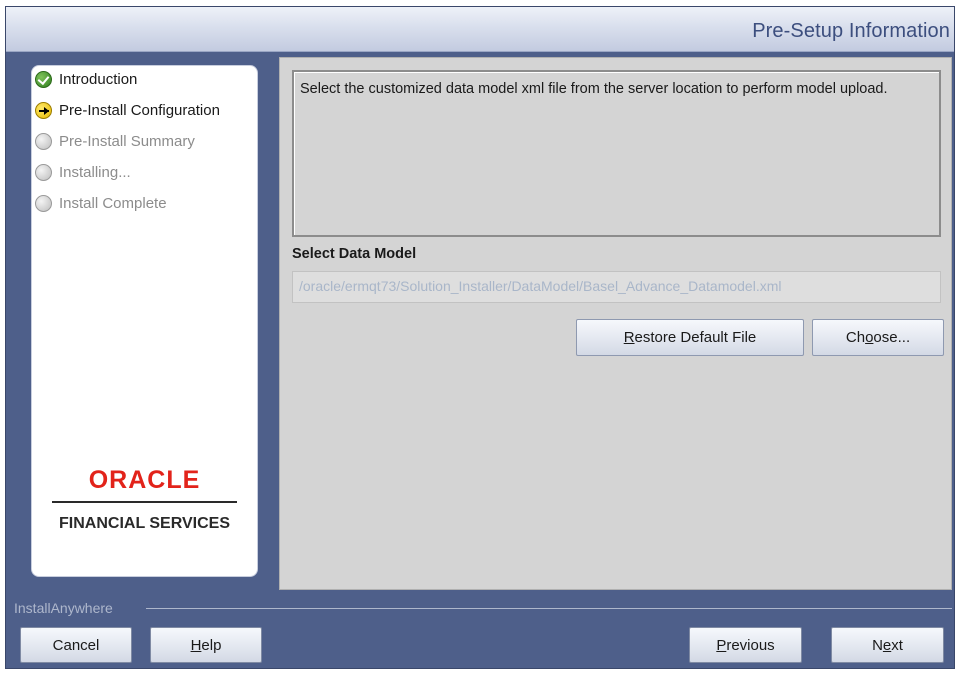  I want to click on step-pre-install-summary: Pre-Install Summary, so click(115, 141).